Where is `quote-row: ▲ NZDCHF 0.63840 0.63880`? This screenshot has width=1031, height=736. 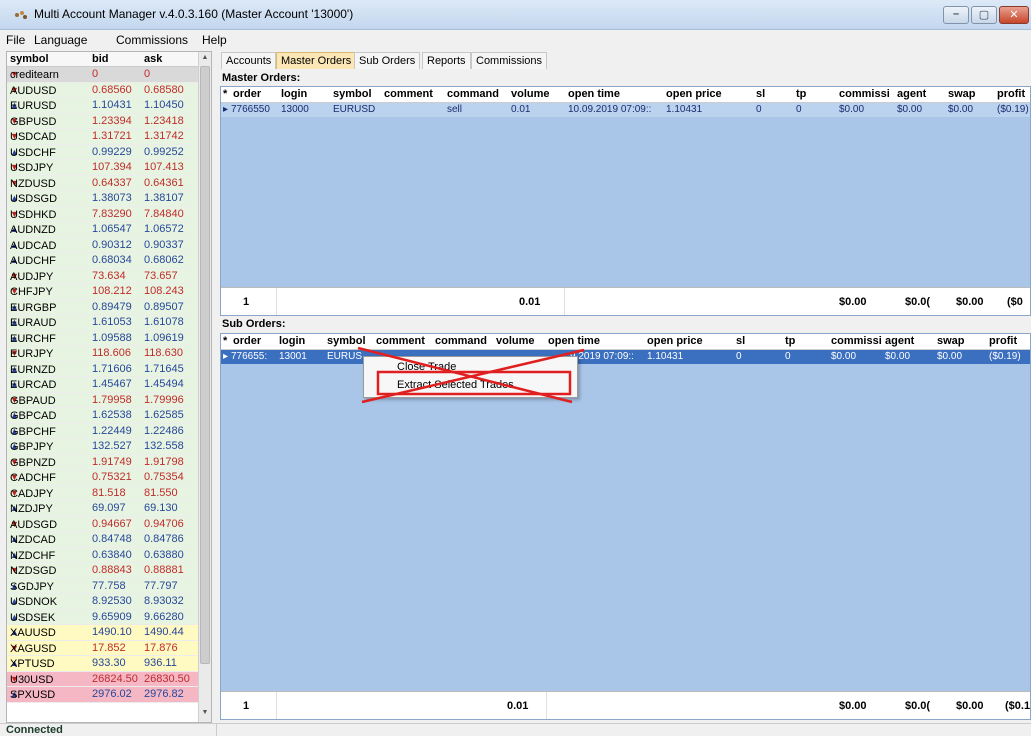 quote-row: ▲ NZDCHF 0.63840 0.63880 is located at coordinates (103, 555).